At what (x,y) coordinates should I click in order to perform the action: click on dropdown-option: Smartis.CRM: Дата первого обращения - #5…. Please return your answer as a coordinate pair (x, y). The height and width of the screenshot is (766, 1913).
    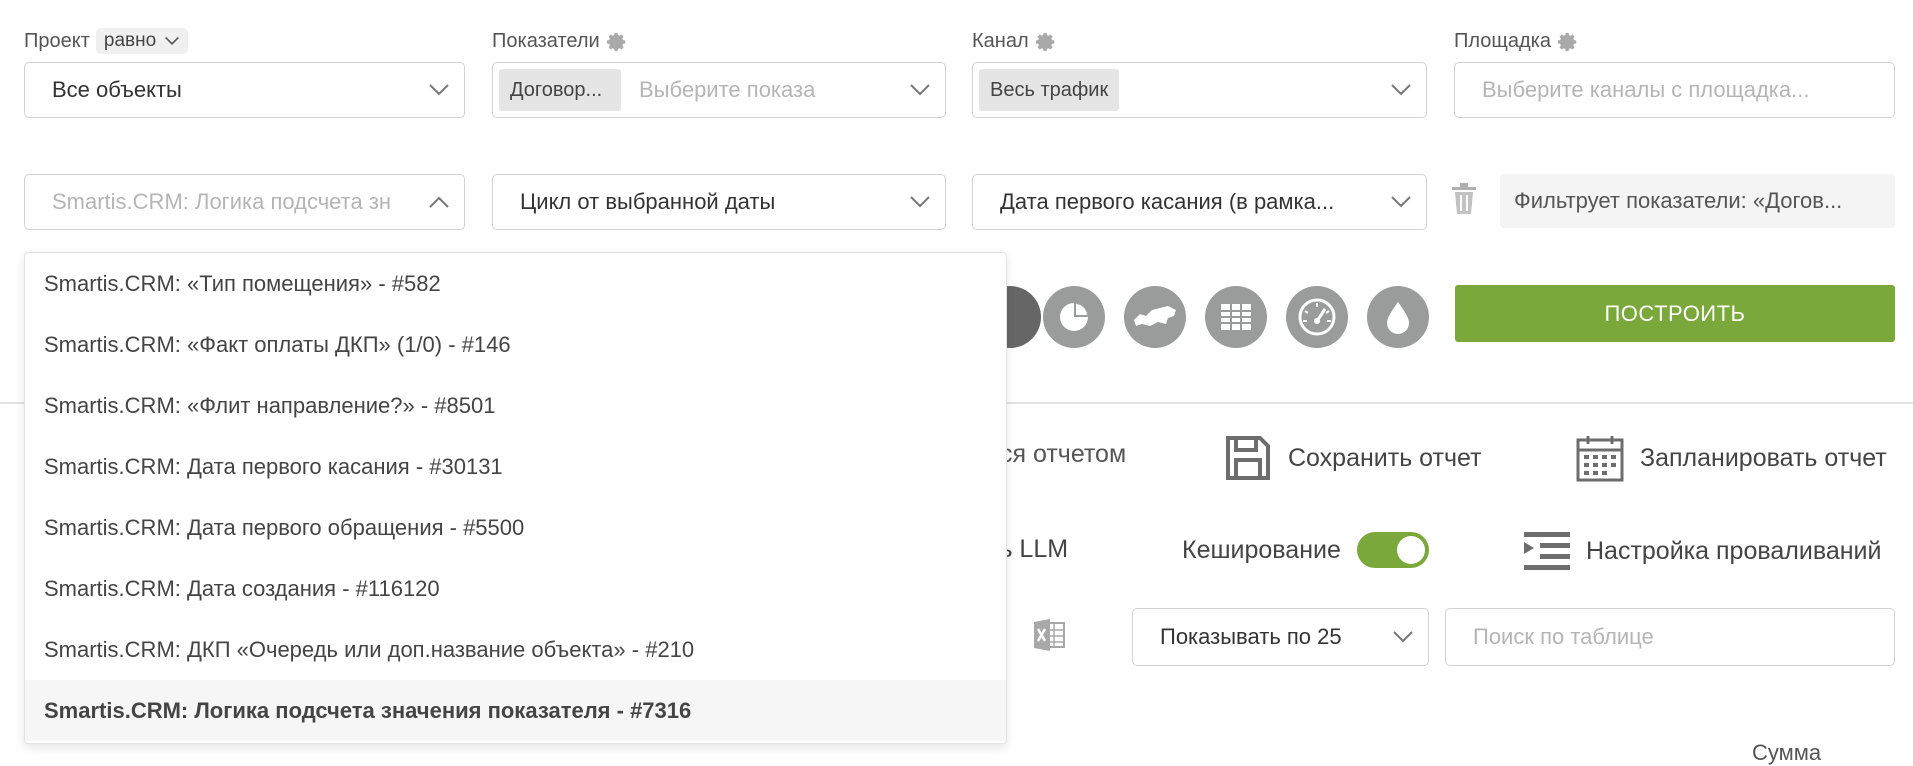
    Looking at the image, I should click on (515, 527).